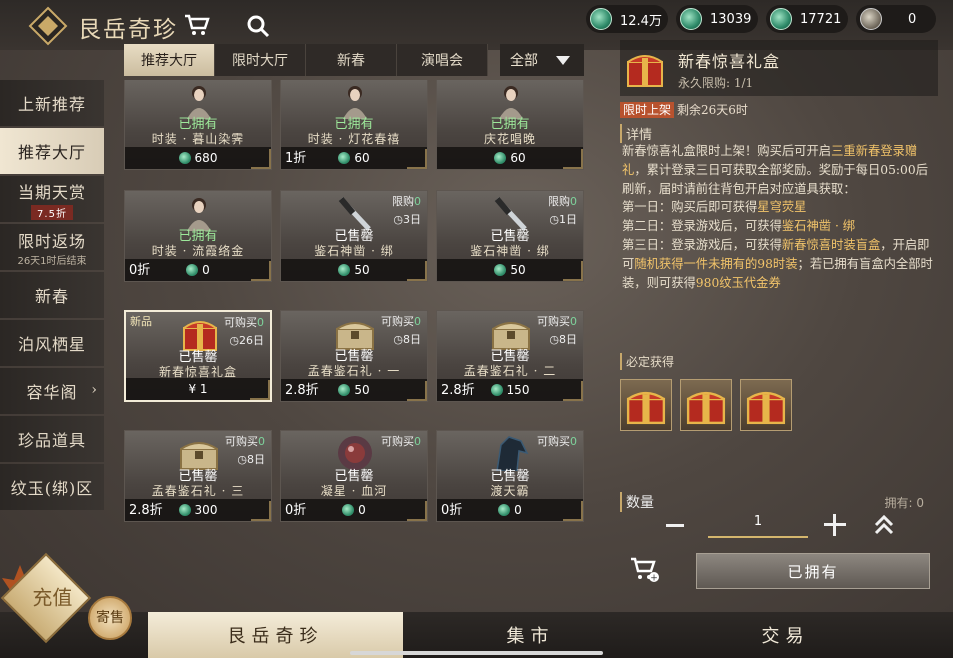  What do you see at coordinates (52, 247) in the screenshot?
I see `sidebar-item-return: 限时返场 26天1时后结束` at bounding box center [52, 247].